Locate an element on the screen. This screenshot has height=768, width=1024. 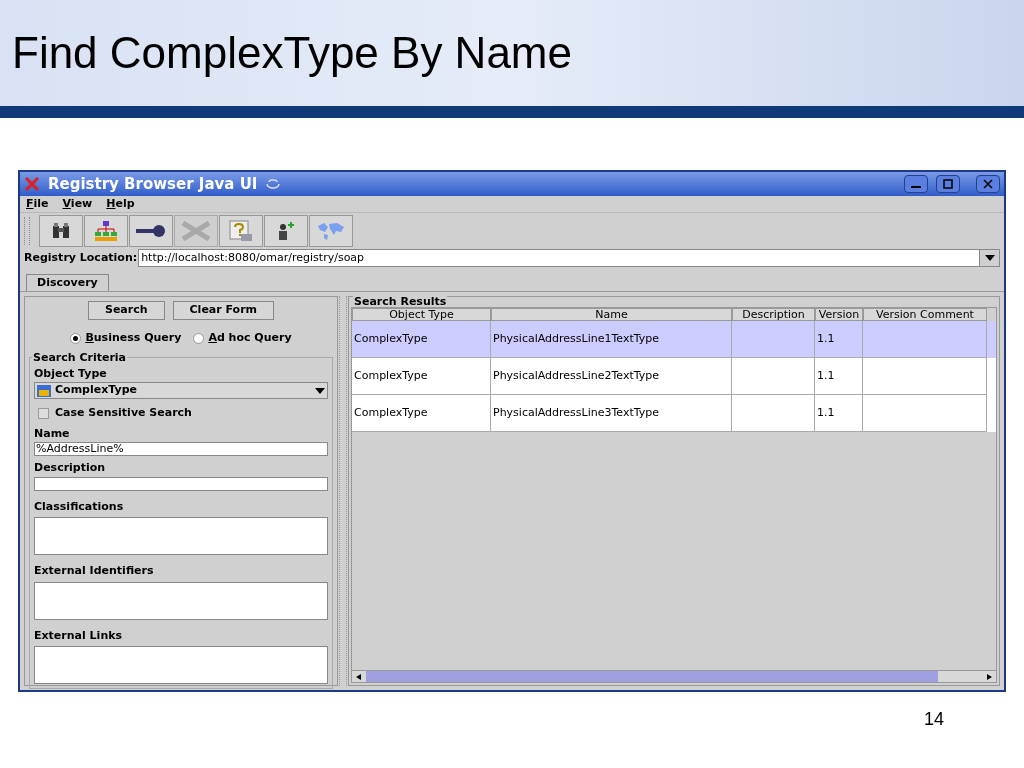
tab: Discovery is located at coordinates (67, 282).